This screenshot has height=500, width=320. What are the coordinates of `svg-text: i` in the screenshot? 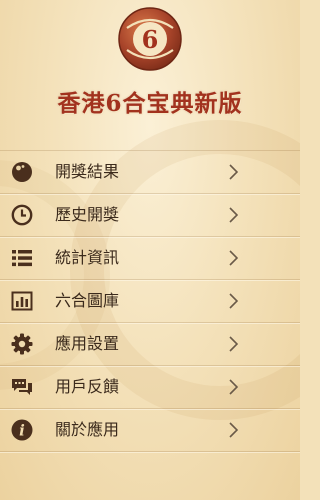 It's located at (22, 431).